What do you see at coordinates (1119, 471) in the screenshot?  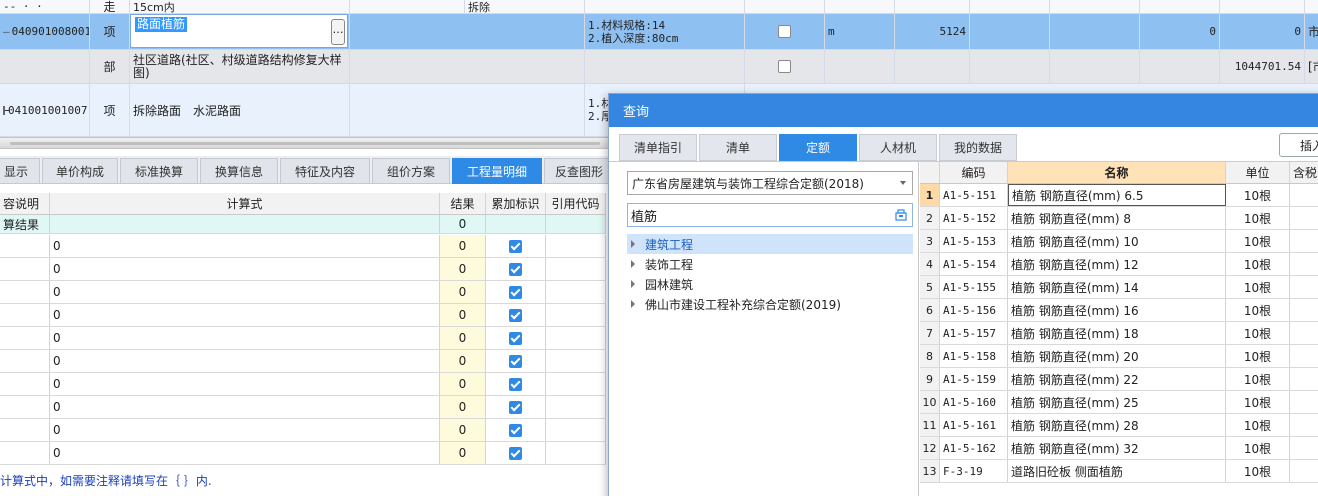 I see `quota-row: 13 F-3-19 道路旧砼板 侧面植筋 10根` at bounding box center [1119, 471].